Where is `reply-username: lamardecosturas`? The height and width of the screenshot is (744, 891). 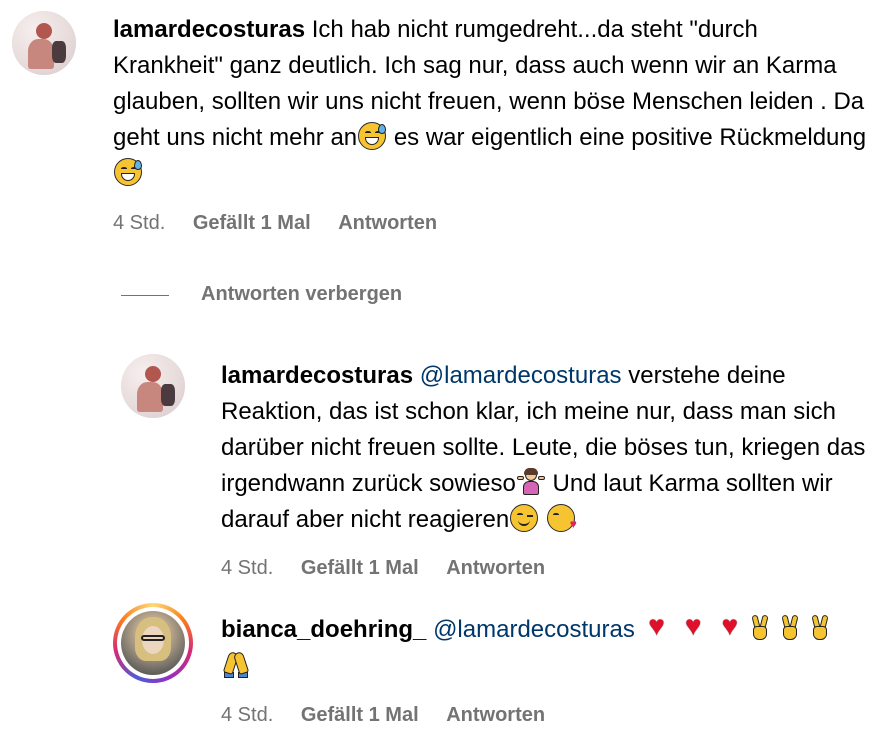
reply-username: lamardecosturas is located at coordinates (317, 375).